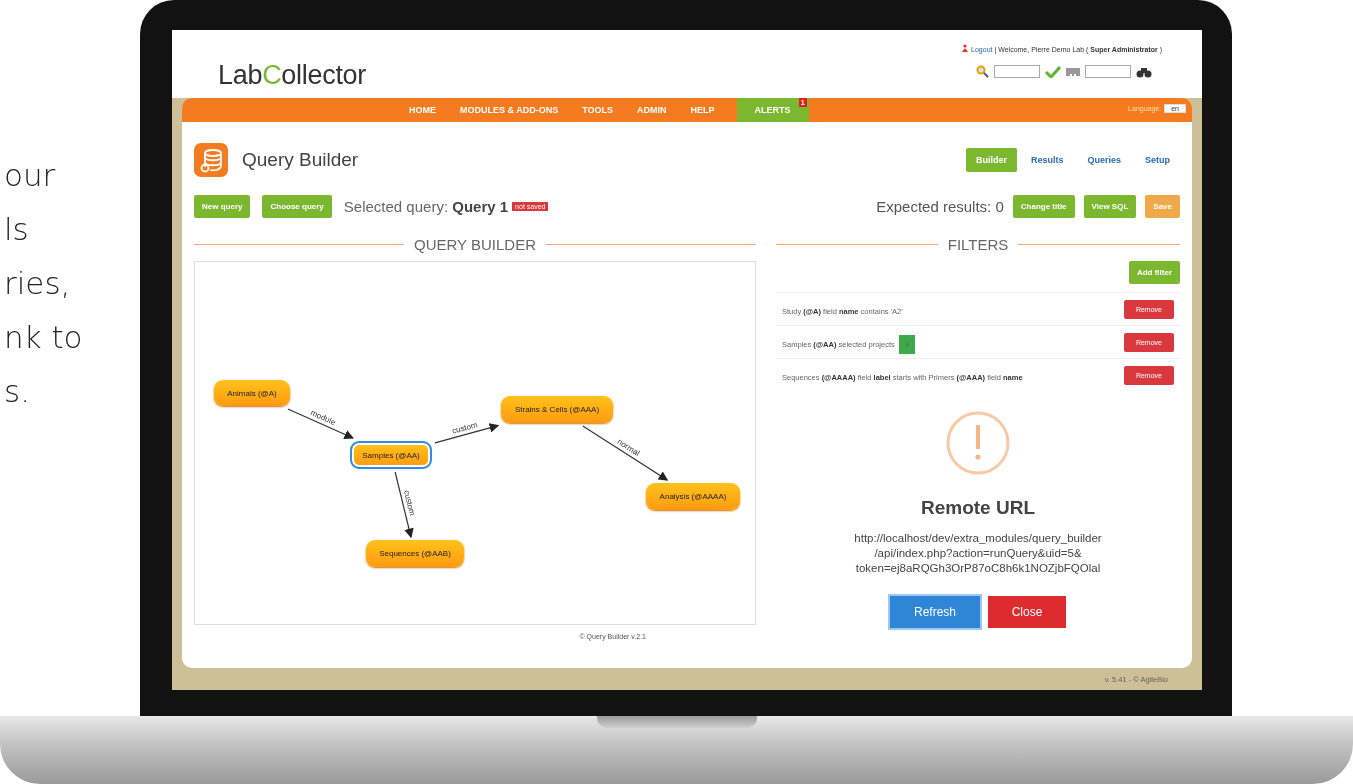 This screenshot has height=784, width=1353. What do you see at coordinates (292, 75) in the screenshot?
I see `logo: LabCollector` at bounding box center [292, 75].